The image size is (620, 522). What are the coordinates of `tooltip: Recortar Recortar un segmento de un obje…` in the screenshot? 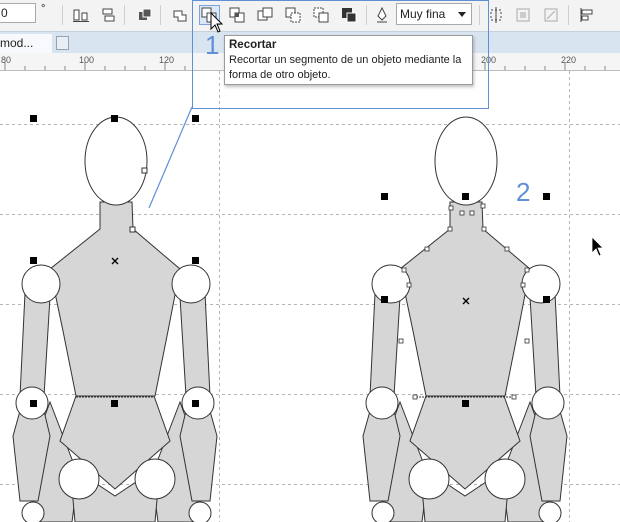 It's located at (348, 60).